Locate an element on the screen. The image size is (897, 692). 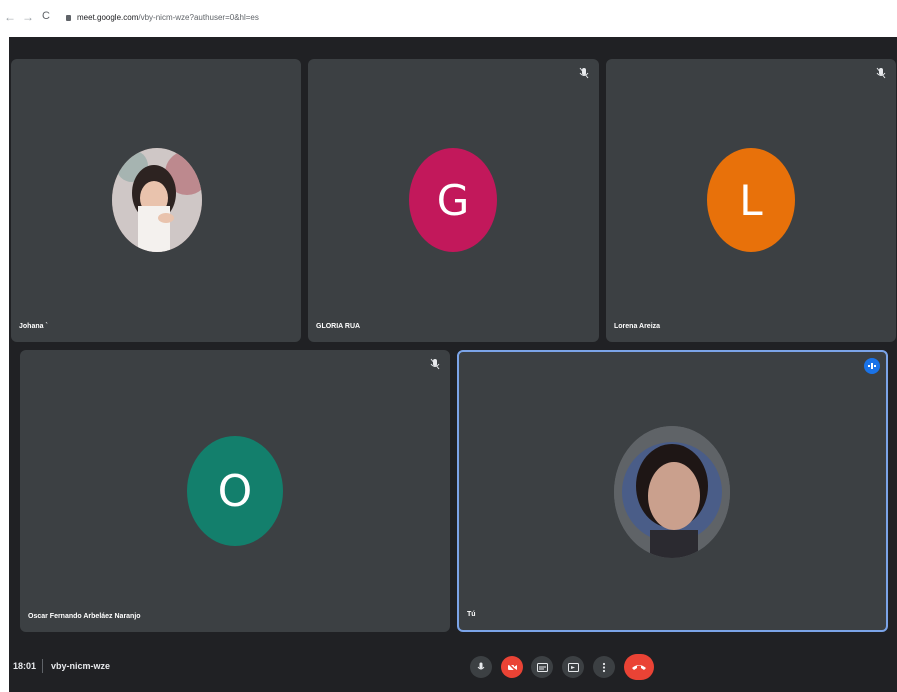
participant-avatar-initial: G is located at coordinates (453, 200).